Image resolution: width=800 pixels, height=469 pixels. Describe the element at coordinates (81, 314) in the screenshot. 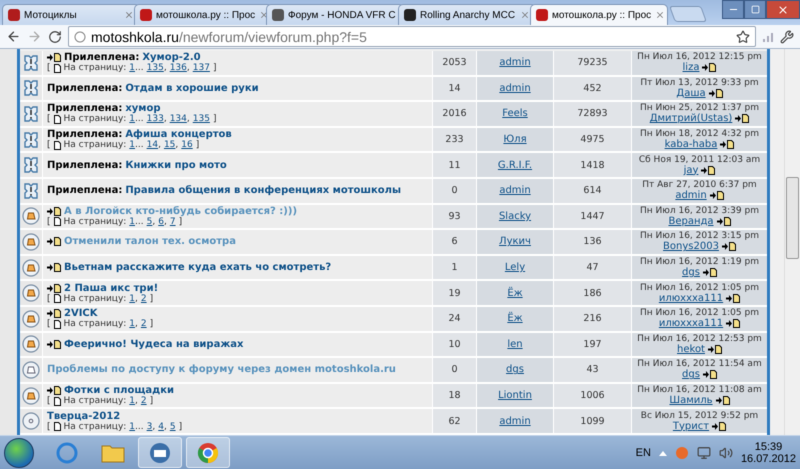

I see `topic-link: 2VICK` at that location.